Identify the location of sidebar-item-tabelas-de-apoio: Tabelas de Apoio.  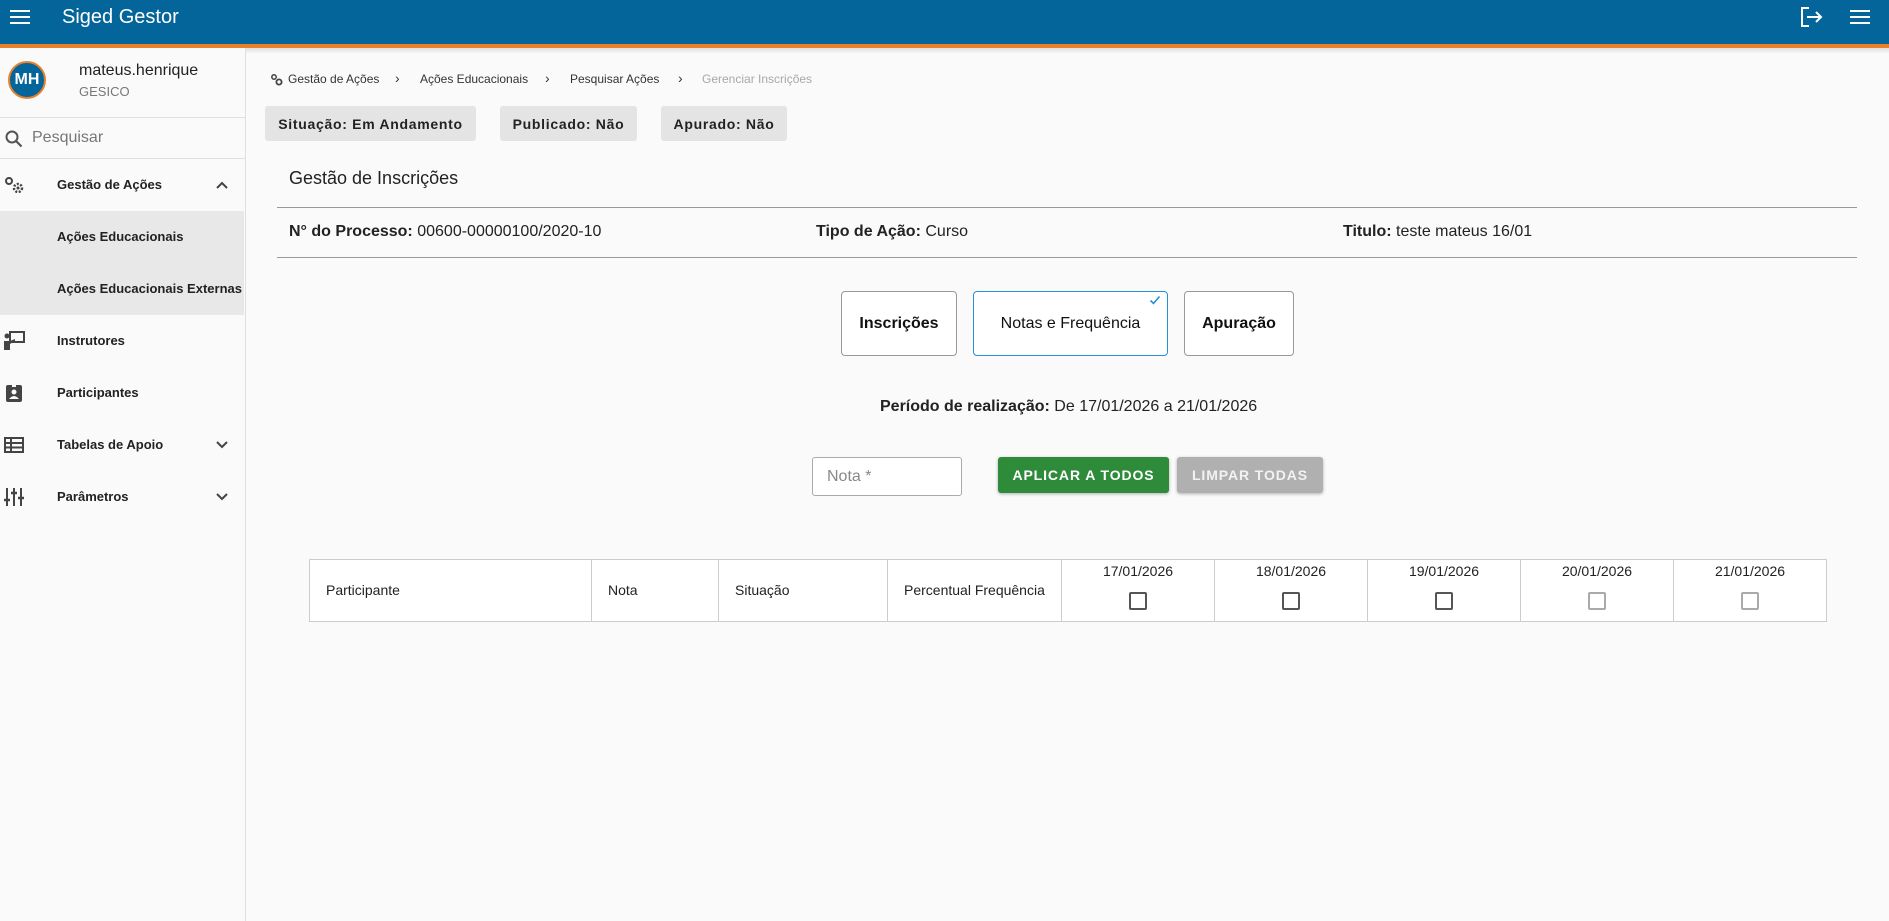
(122, 445).